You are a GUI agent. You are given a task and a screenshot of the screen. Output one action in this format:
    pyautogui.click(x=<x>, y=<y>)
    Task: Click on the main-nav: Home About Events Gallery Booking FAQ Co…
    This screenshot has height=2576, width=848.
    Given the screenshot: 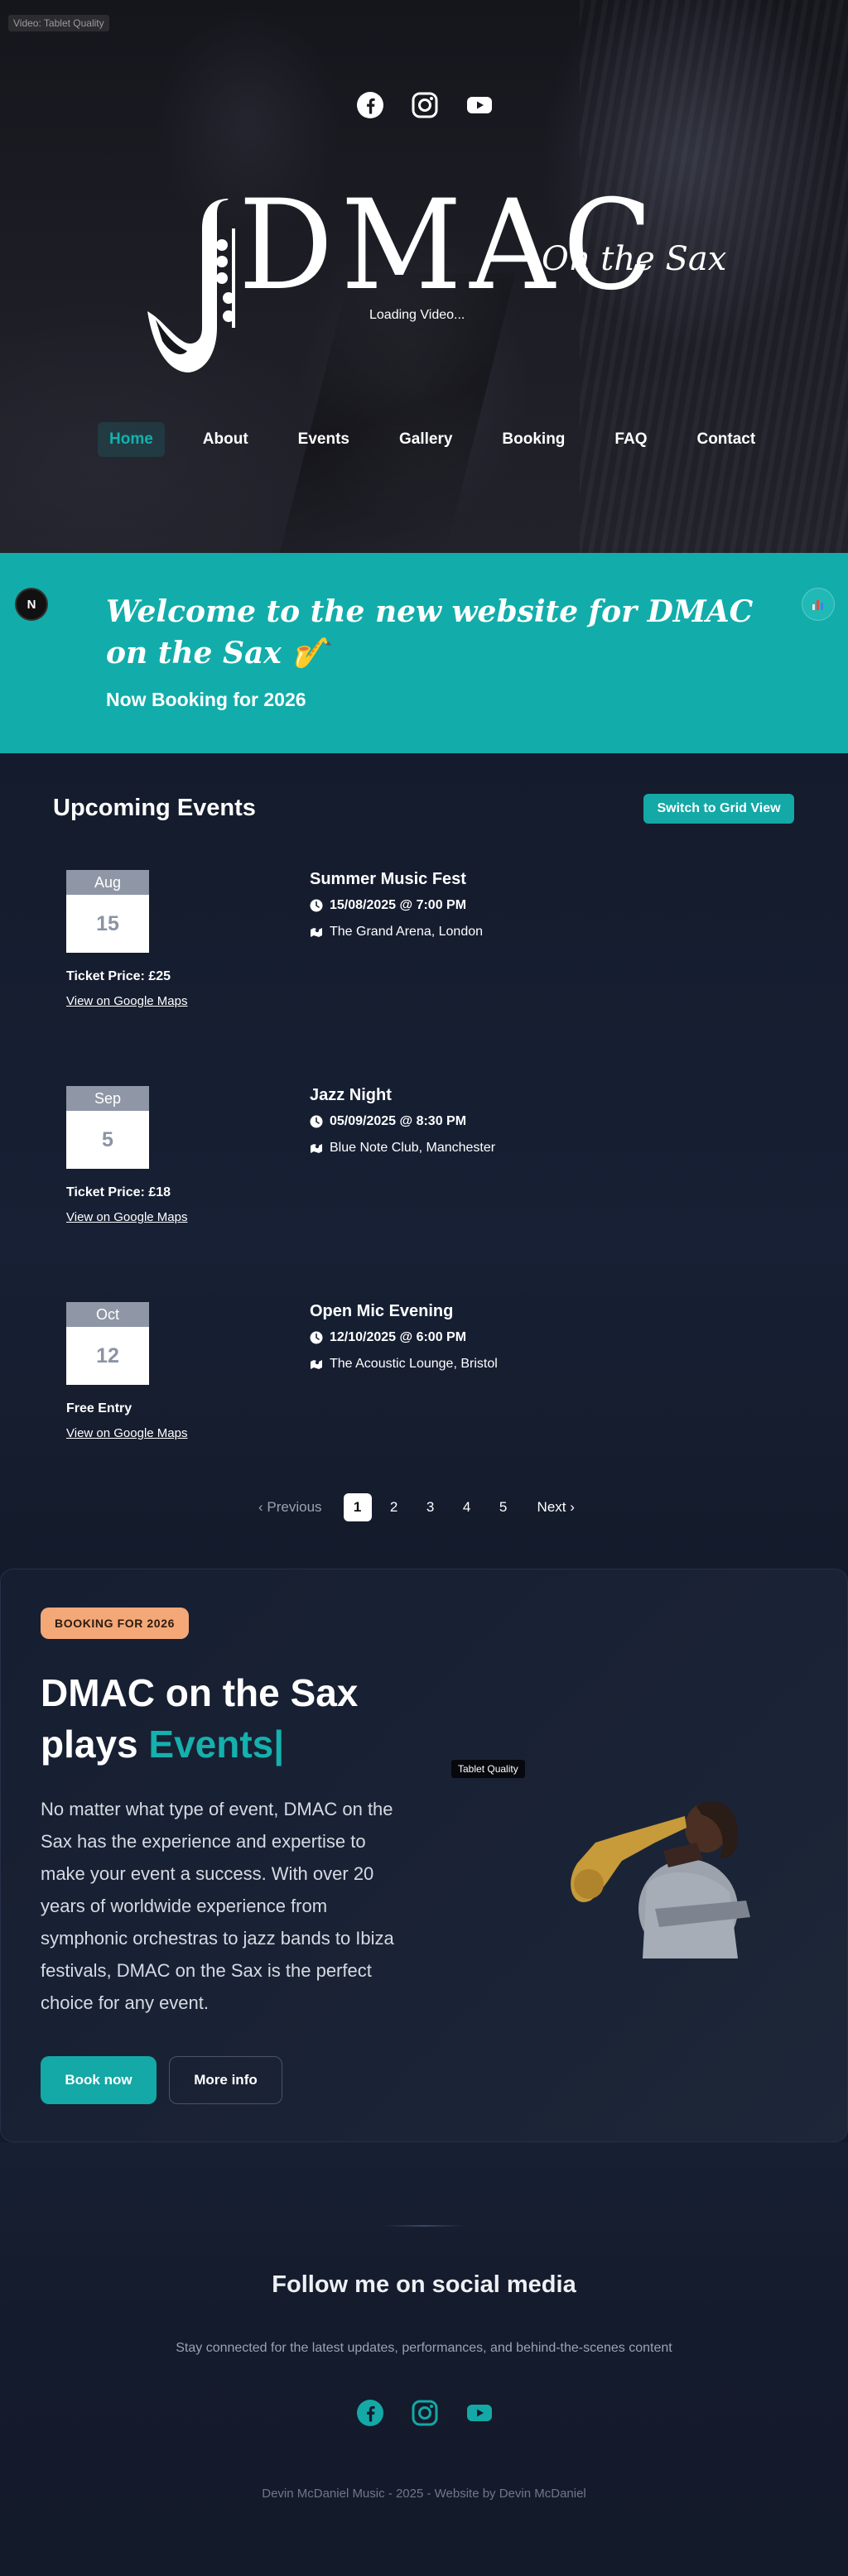 What is the action you would take?
    pyautogui.click(x=445, y=439)
    